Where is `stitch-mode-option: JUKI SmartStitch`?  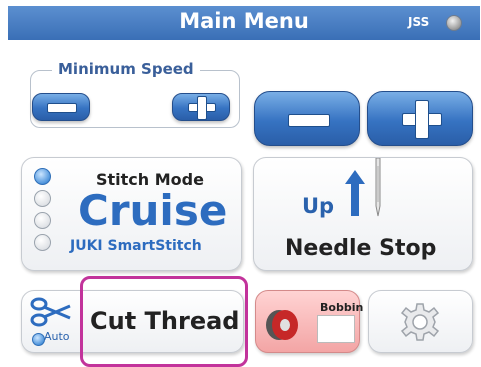 stitch-mode-option: JUKI SmartStitch is located at coordinates (136, 246).